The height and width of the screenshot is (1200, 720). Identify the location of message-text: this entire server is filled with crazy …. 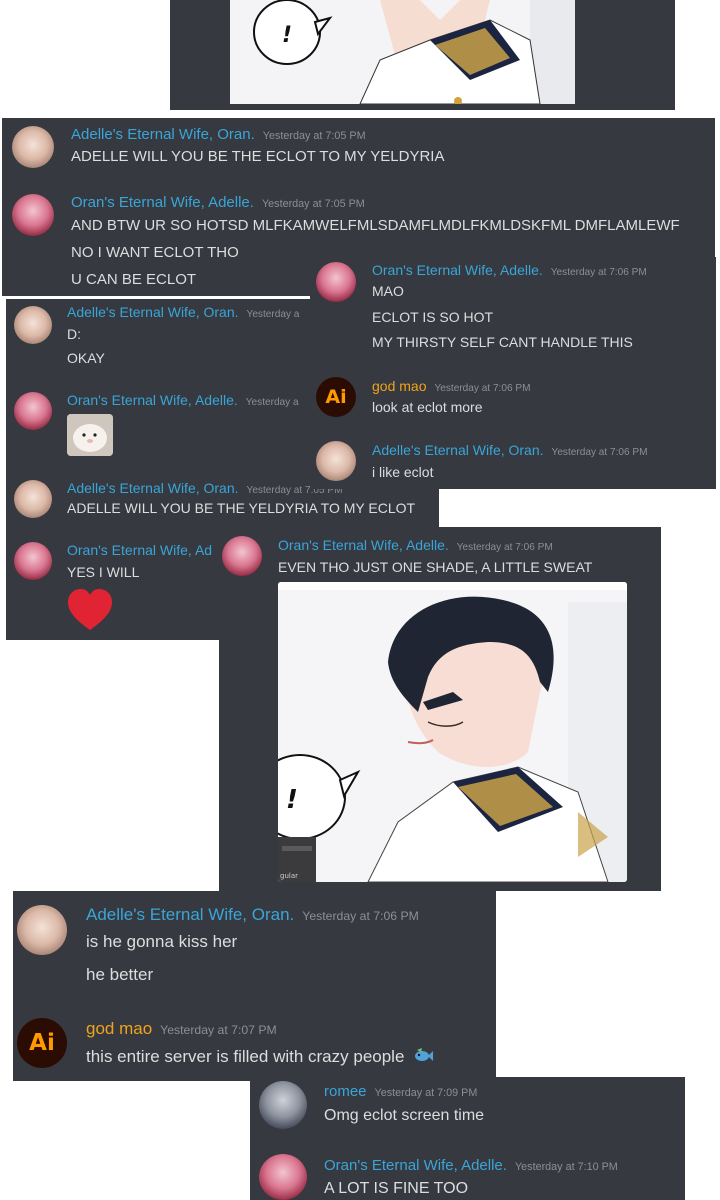
(260, 1057).